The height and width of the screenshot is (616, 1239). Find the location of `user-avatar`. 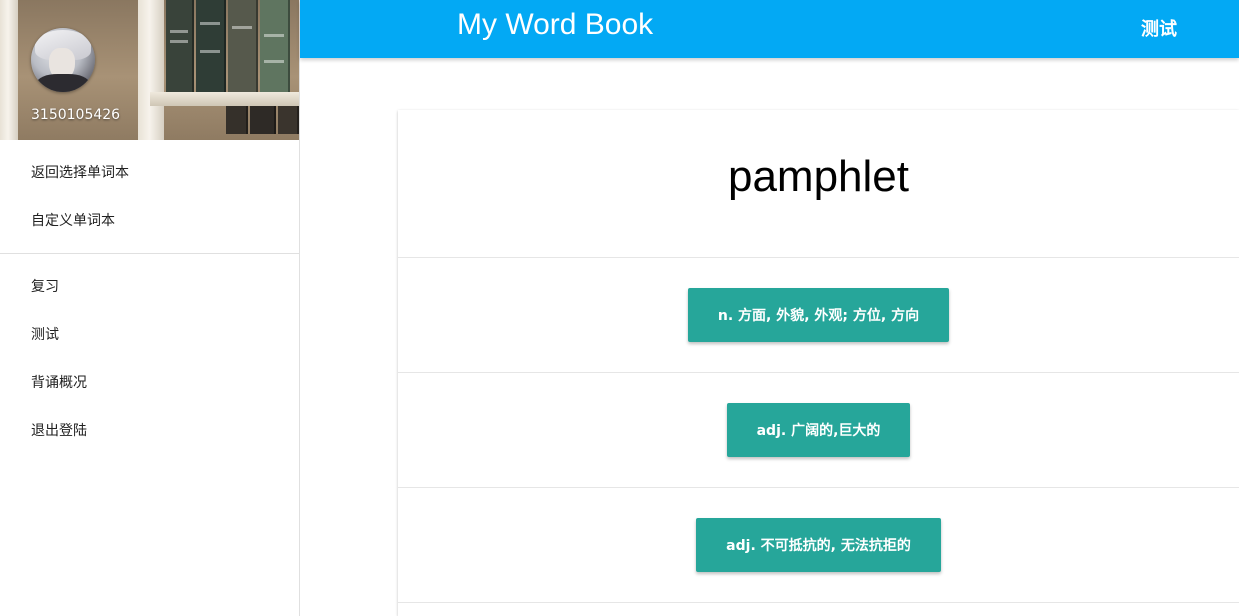

user-avatar is located at coordinates (63, 60).